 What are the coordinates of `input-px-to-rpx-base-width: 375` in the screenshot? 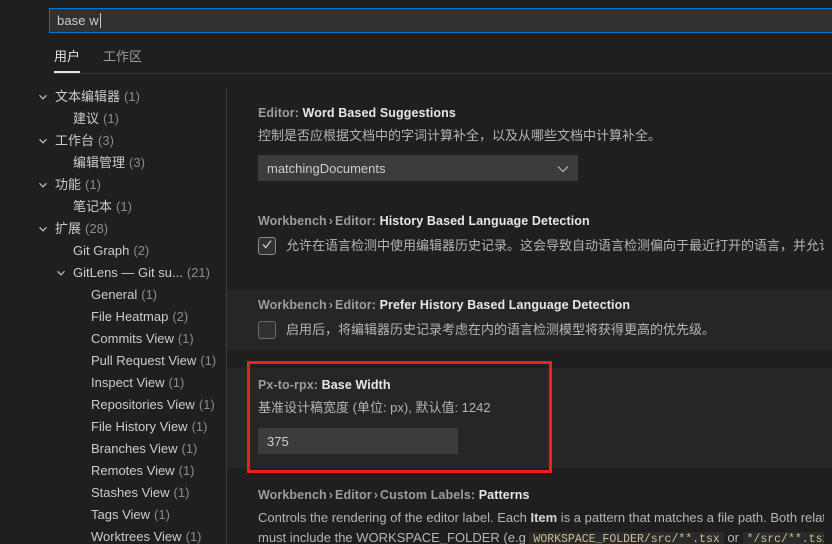 It's located at (358, 441).